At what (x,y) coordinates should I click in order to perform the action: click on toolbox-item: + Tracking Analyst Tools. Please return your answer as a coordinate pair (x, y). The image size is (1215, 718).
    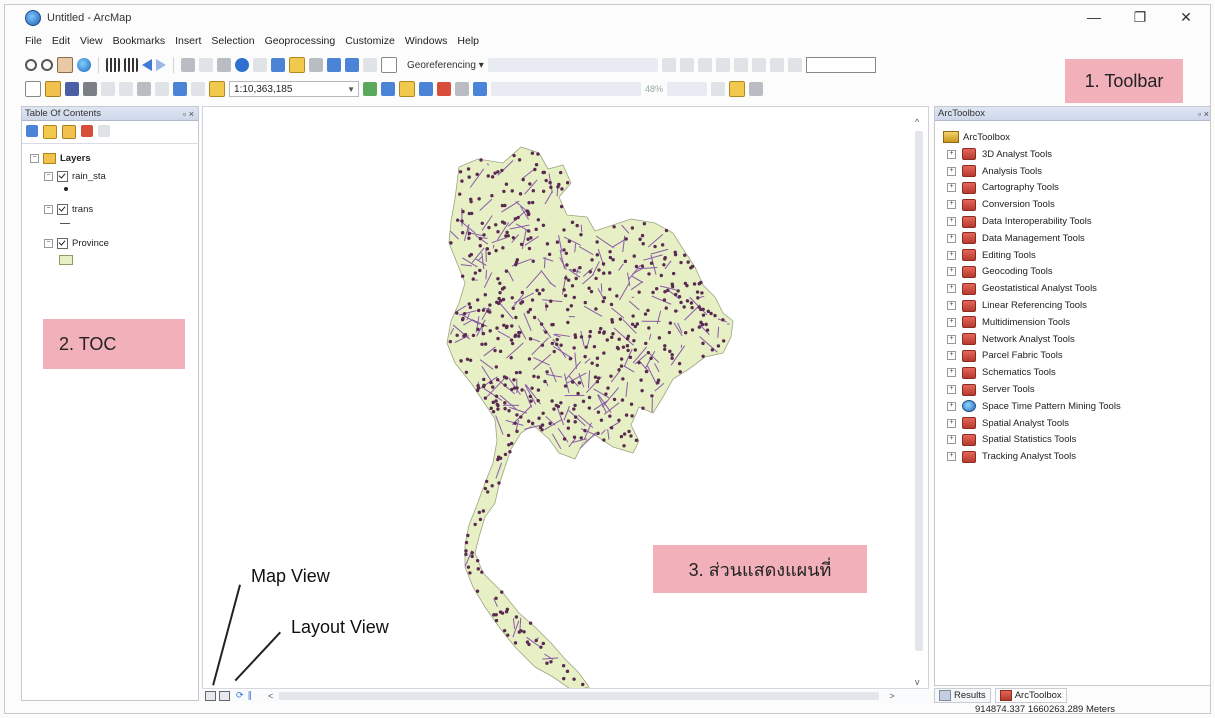
    Looking at the image, I should click on (1034, 456).